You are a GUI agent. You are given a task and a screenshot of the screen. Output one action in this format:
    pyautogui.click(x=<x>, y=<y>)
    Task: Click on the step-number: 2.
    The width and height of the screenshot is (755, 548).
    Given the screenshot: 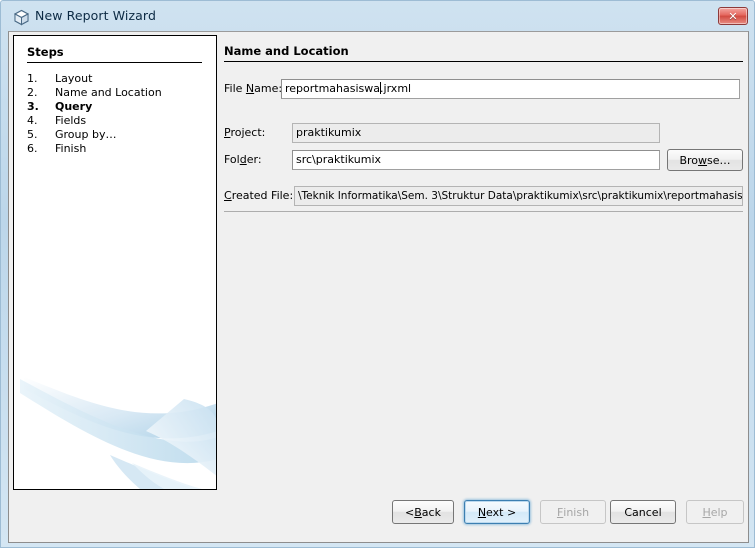 What is the action you would take?
    pyautogui.click(x=32, y=92)
    